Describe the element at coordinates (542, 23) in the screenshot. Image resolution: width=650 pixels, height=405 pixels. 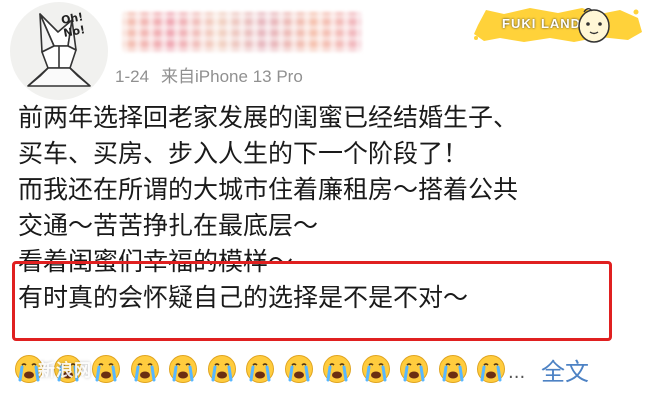
I see `badge-label: FUKI LAND` at that location.